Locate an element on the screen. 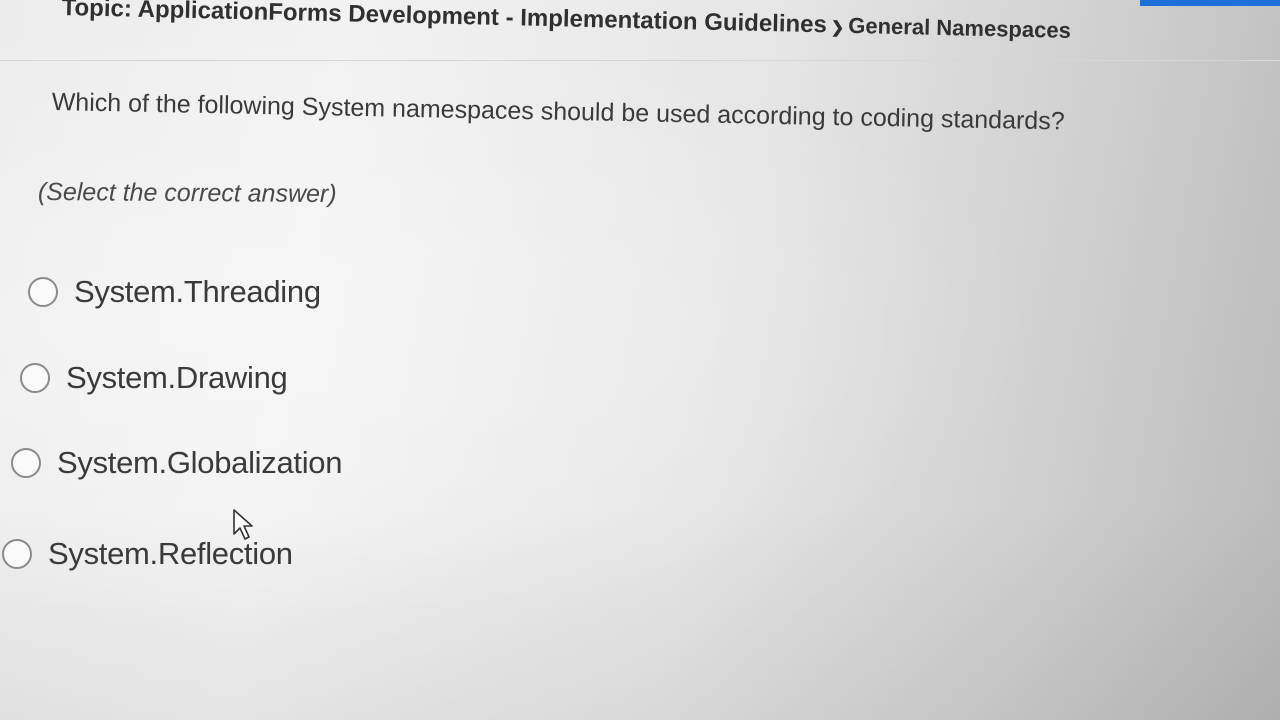 The height and width of the screenshot is (720, 1280). option-system-threading: System.Threading is located at coordinates (174, 292).